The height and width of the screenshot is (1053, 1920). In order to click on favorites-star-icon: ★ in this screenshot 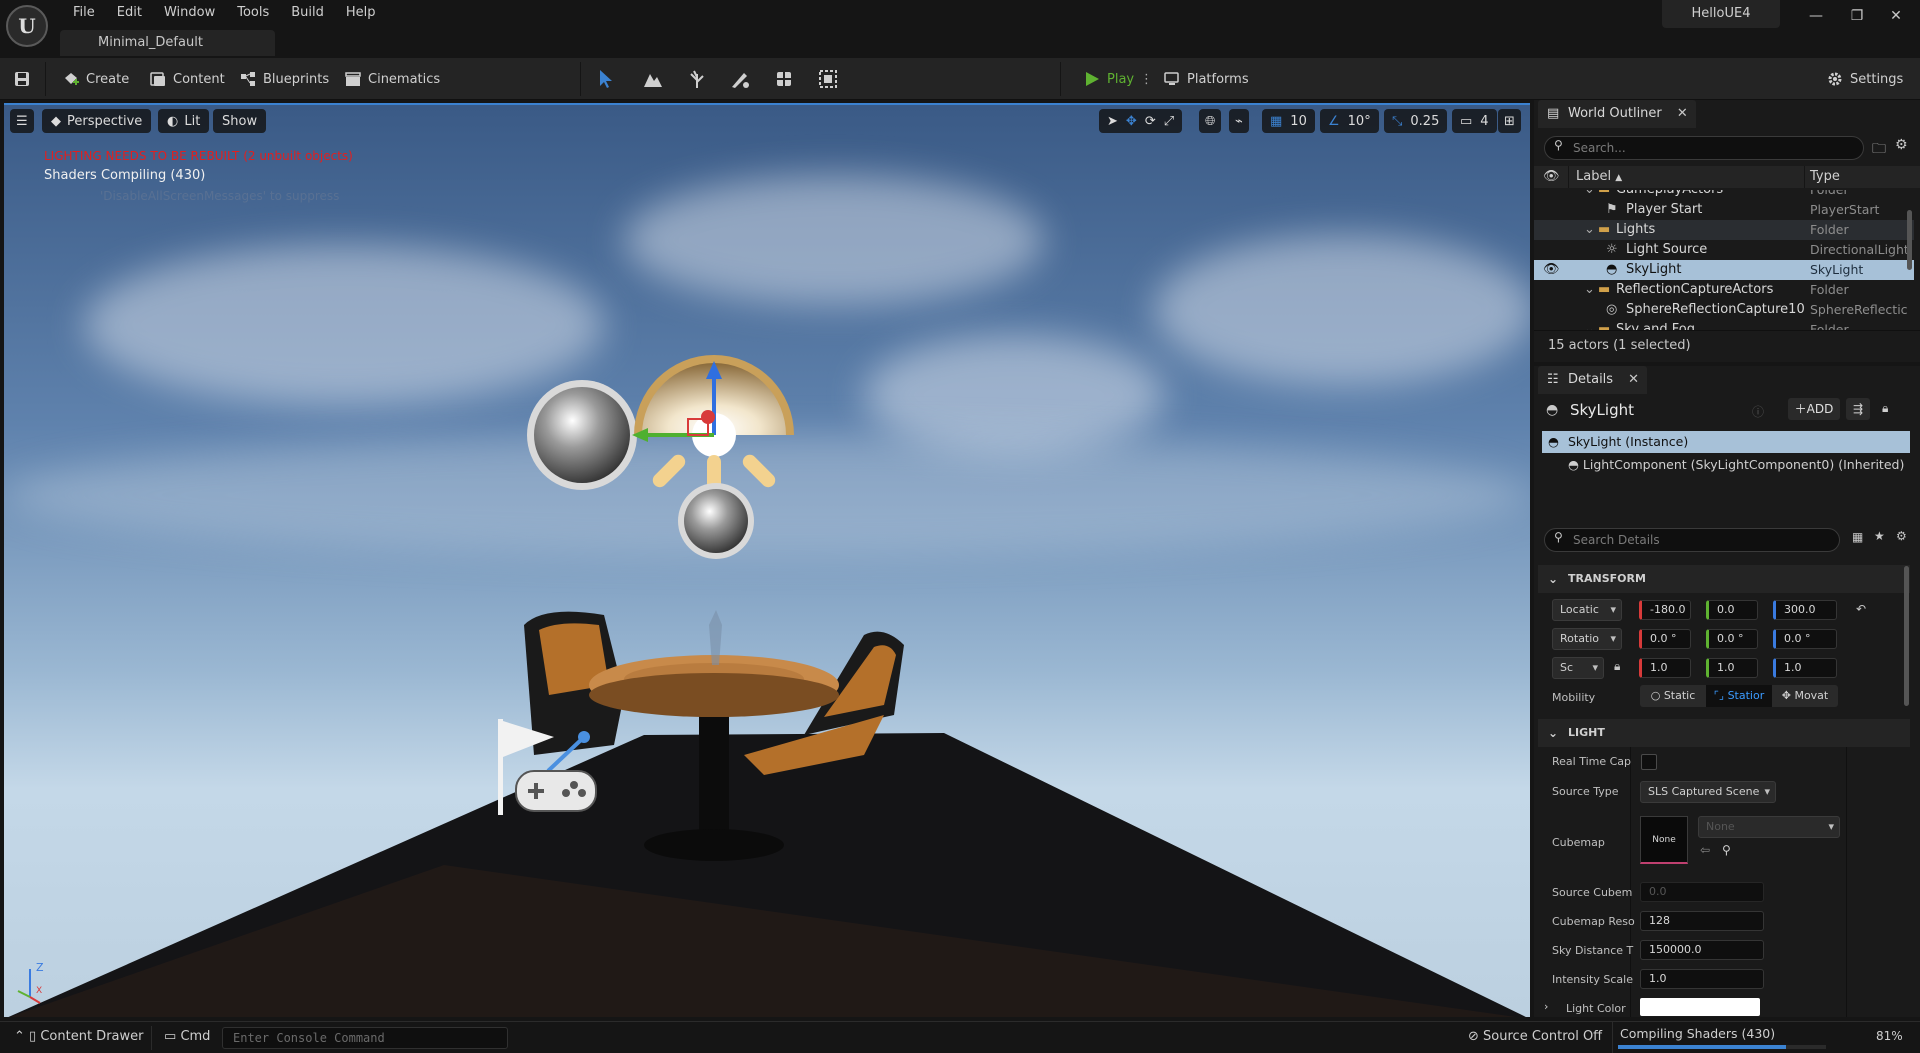, I will do `click(1879, 536)`.